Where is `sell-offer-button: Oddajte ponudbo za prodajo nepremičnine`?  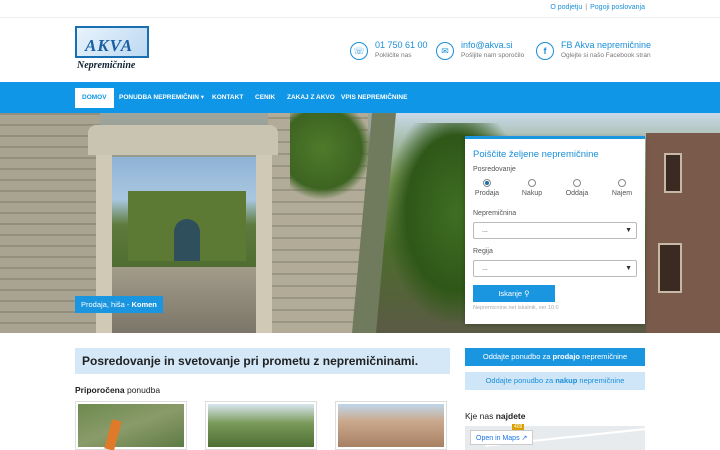
sell-offer-button: Oddajte ponudbo za prodajo nepremičnine is located at coordinates (555, 357).